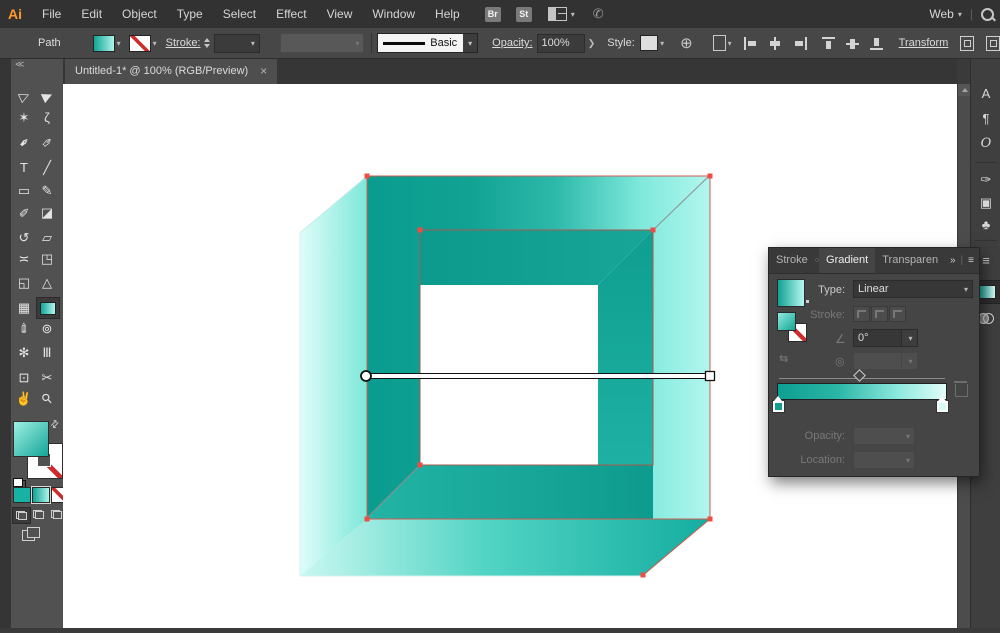 The height and width of the screenshot is (633, 1000). I want to click on arrange-documents-icon, so click(557, 14).